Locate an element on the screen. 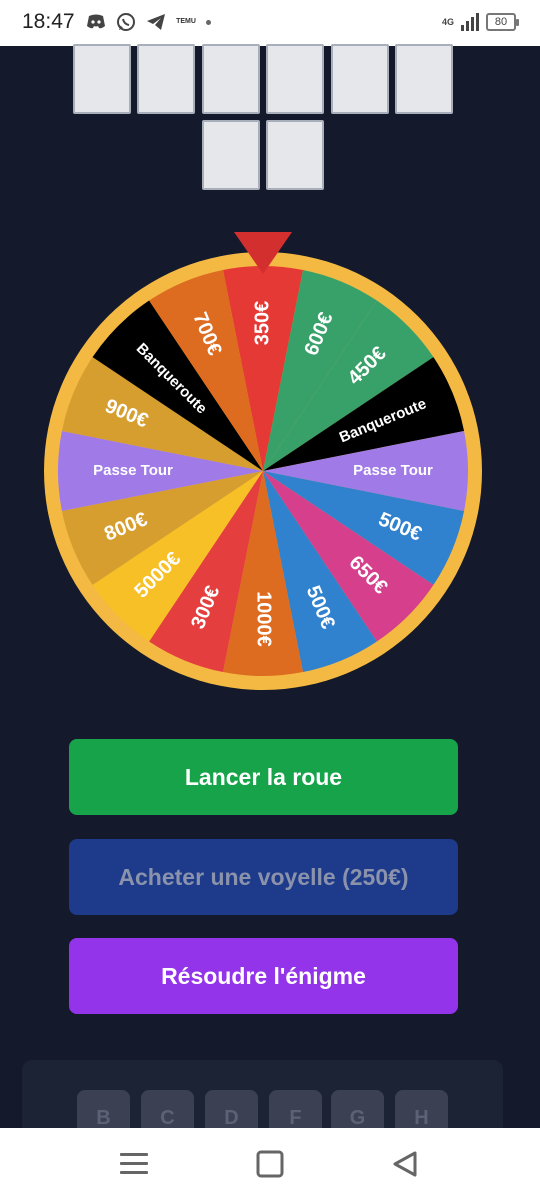 The width and height of the screenshot is (540, 1200). wheel-segment-label: 350€ is located at coordinates (262, 323).